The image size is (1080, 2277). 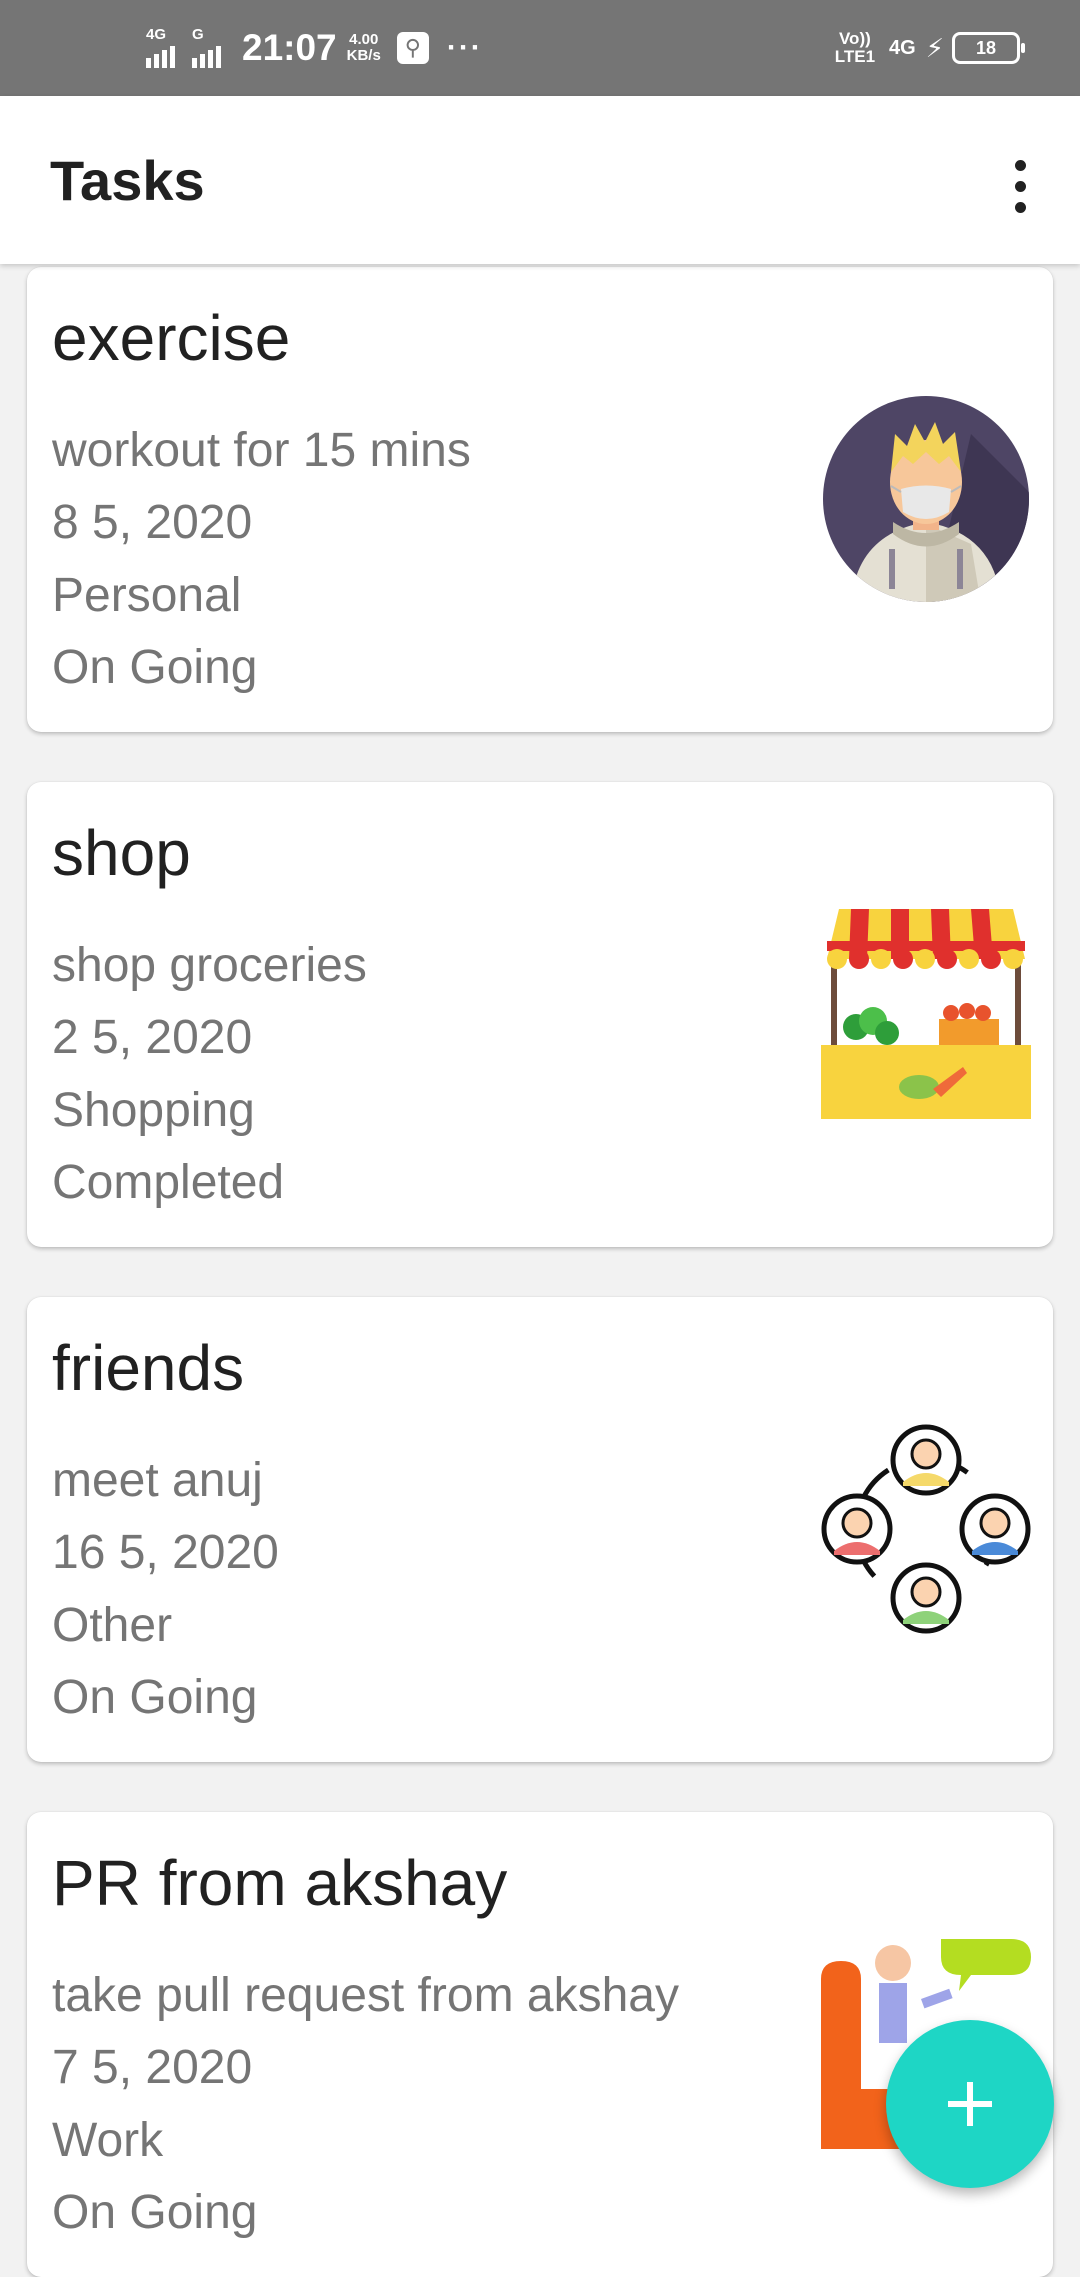 What do you see at coordinates (365, 1995) in the screenshot?
I see `task-description: take pull request from akshay` at bounding box center [365, 1995].